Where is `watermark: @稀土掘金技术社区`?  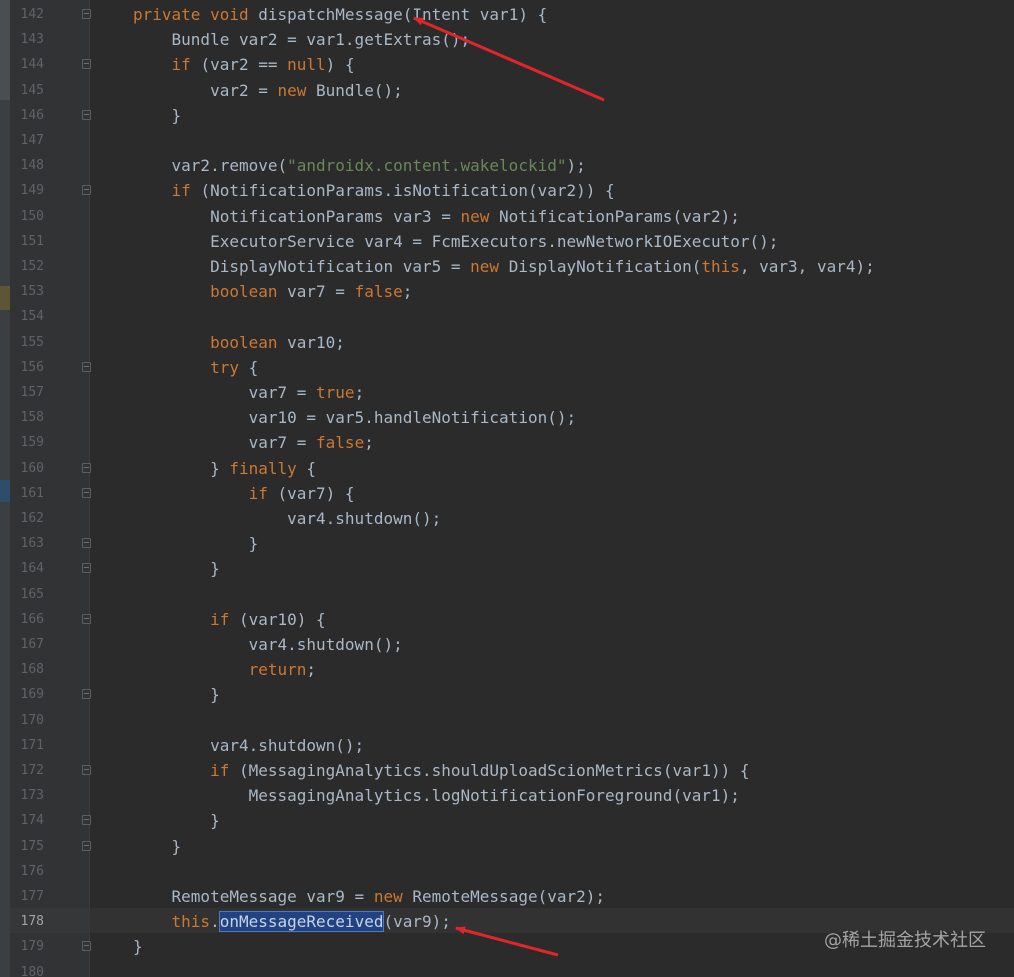 watermark: @稀土掘金技术社区 is located at coordinates (905, 940).